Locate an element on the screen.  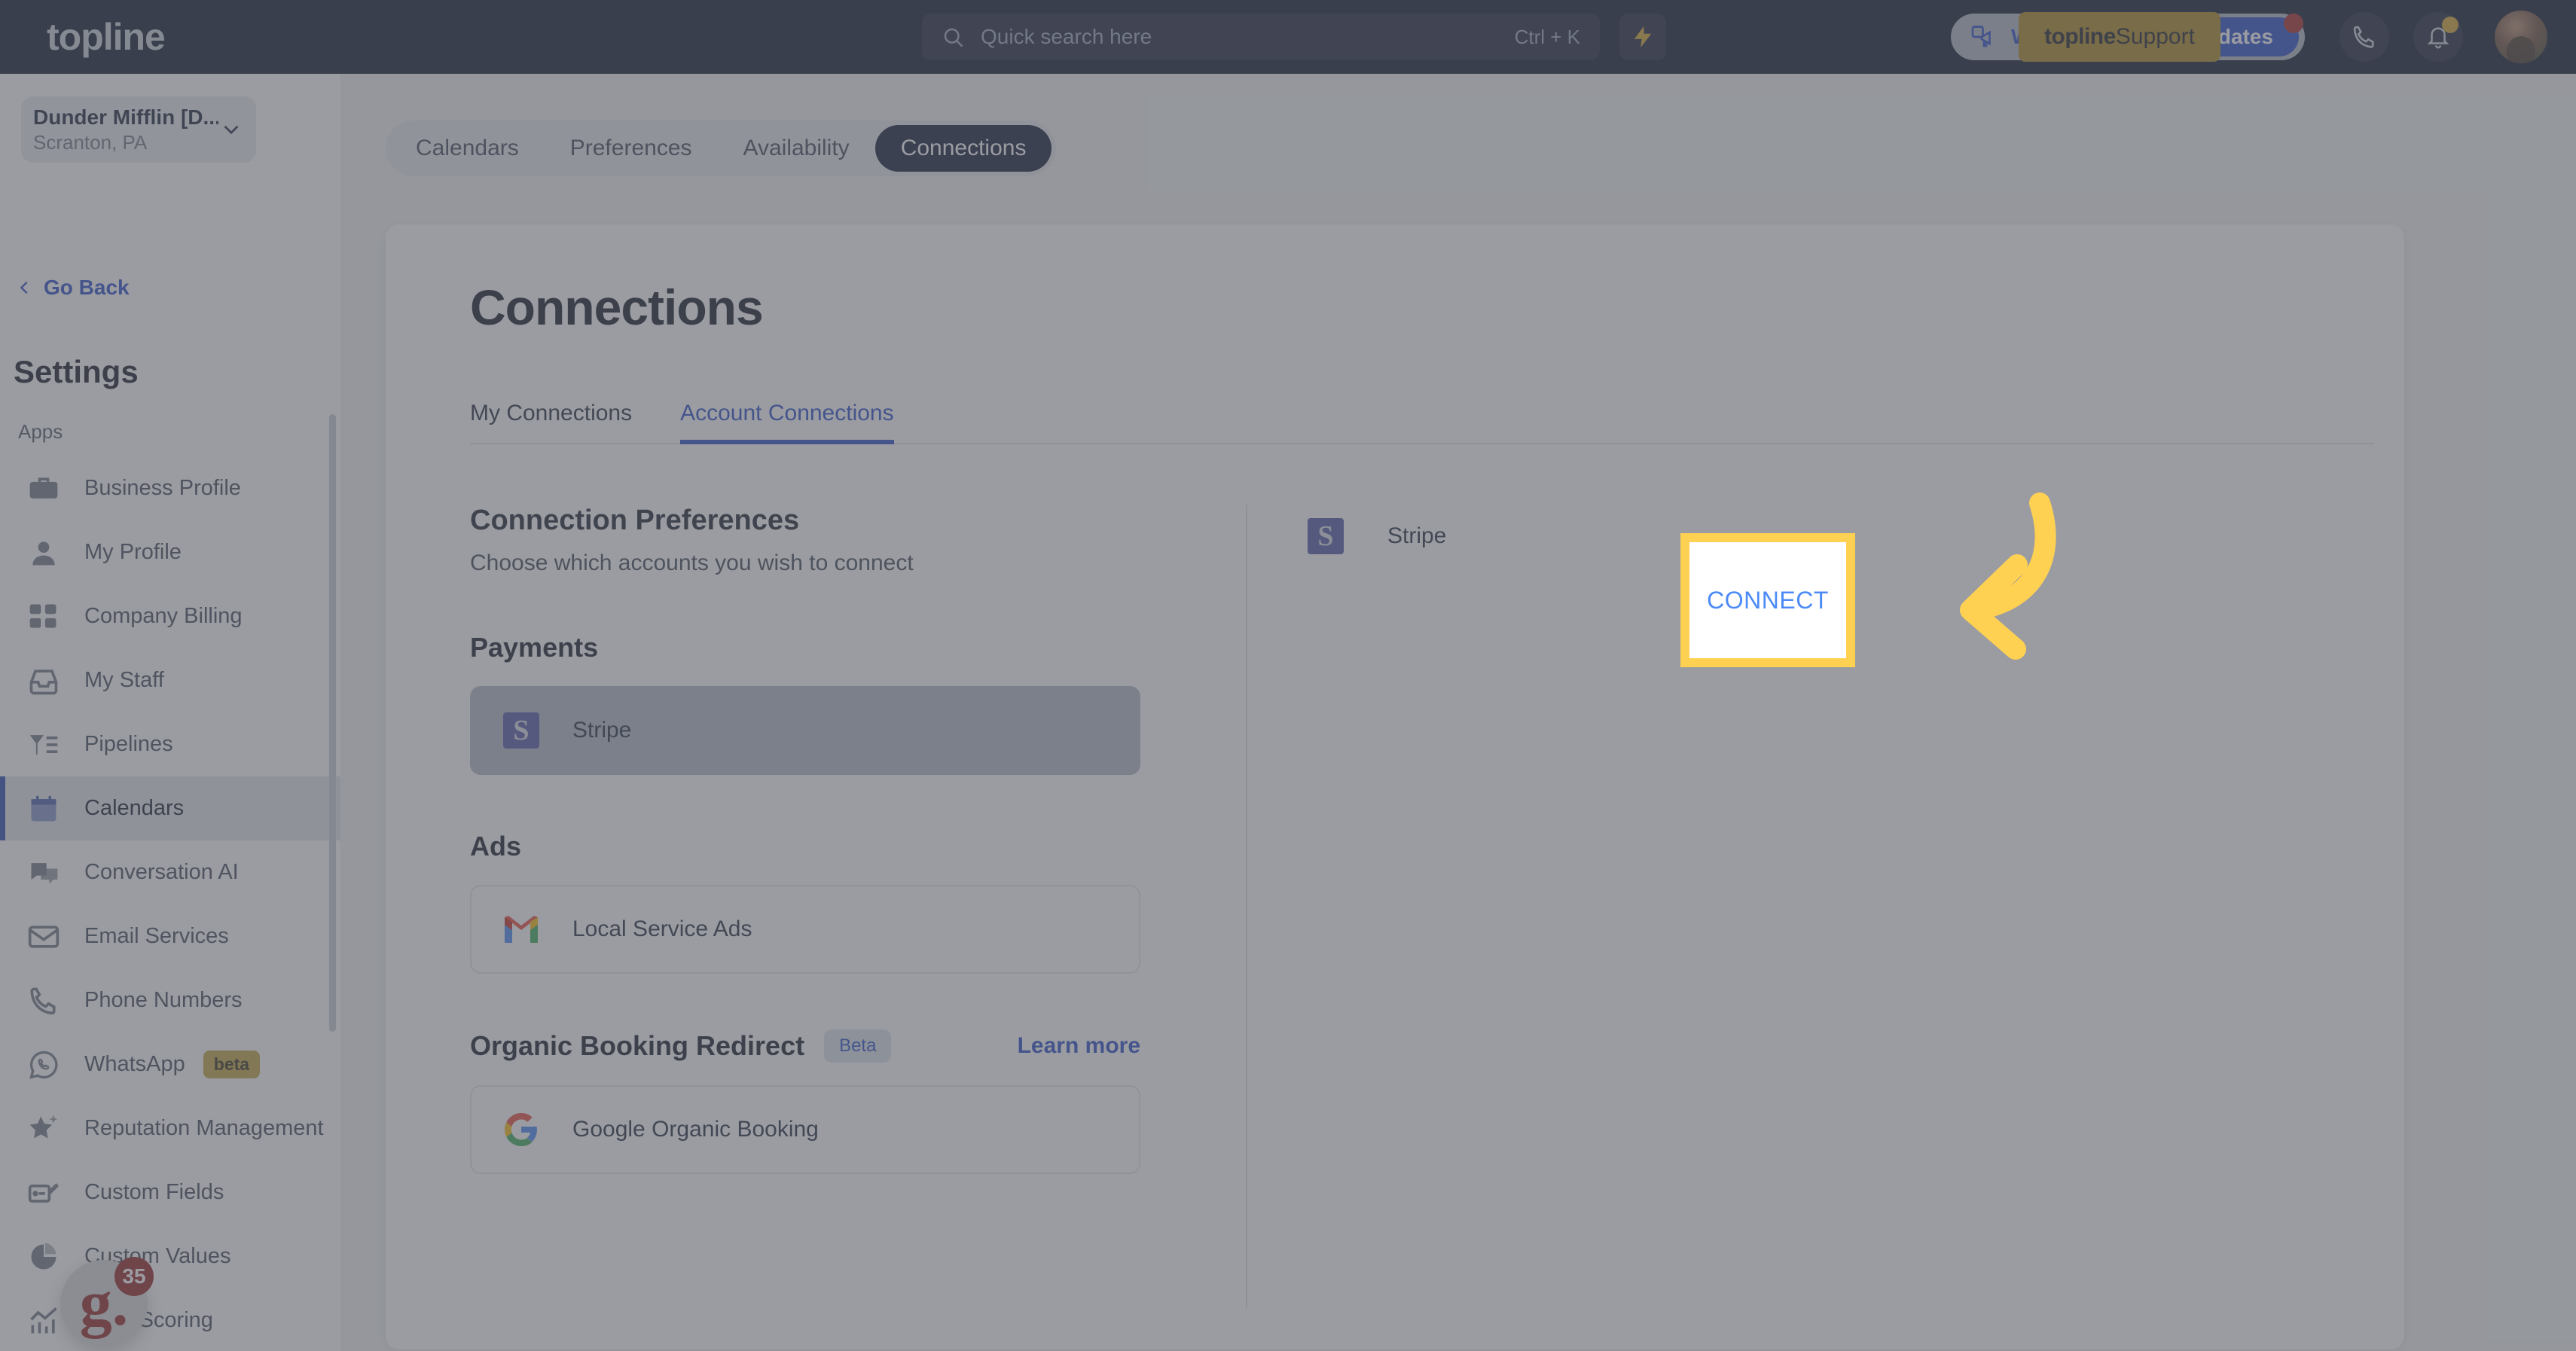
search-shortcut: Ctrl + K is located at coordinates (1547, 36).